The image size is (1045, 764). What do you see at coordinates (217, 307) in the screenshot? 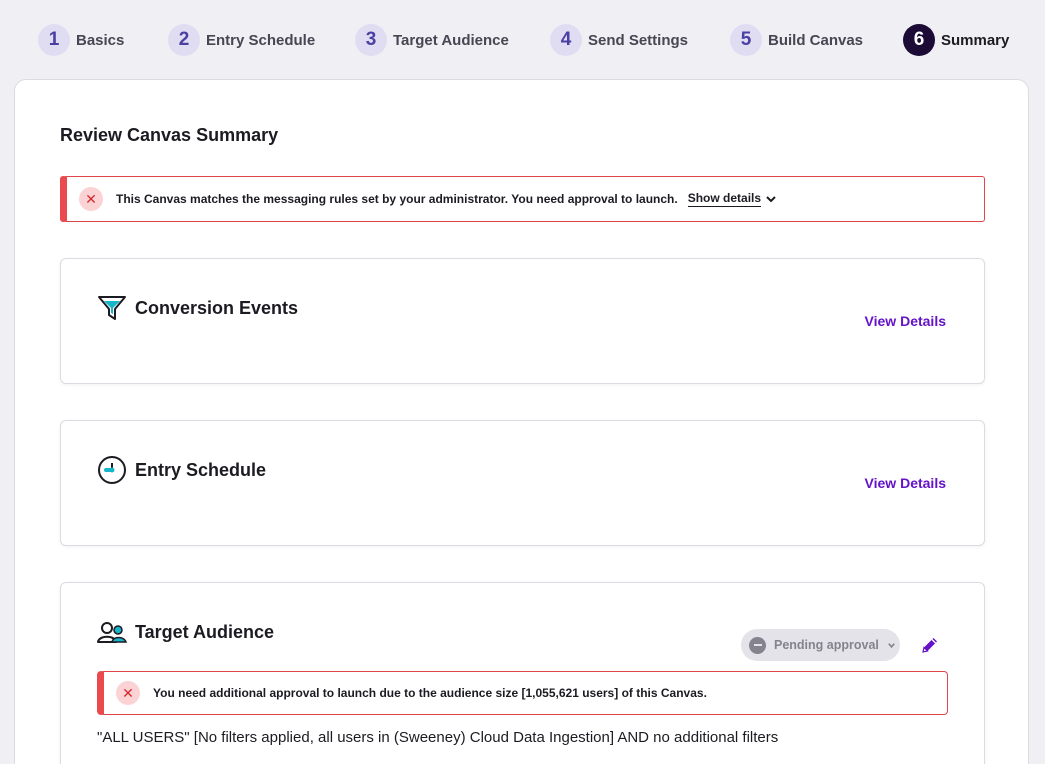
I see `card-title: Conversion Events` at bounding box center [217, 307].